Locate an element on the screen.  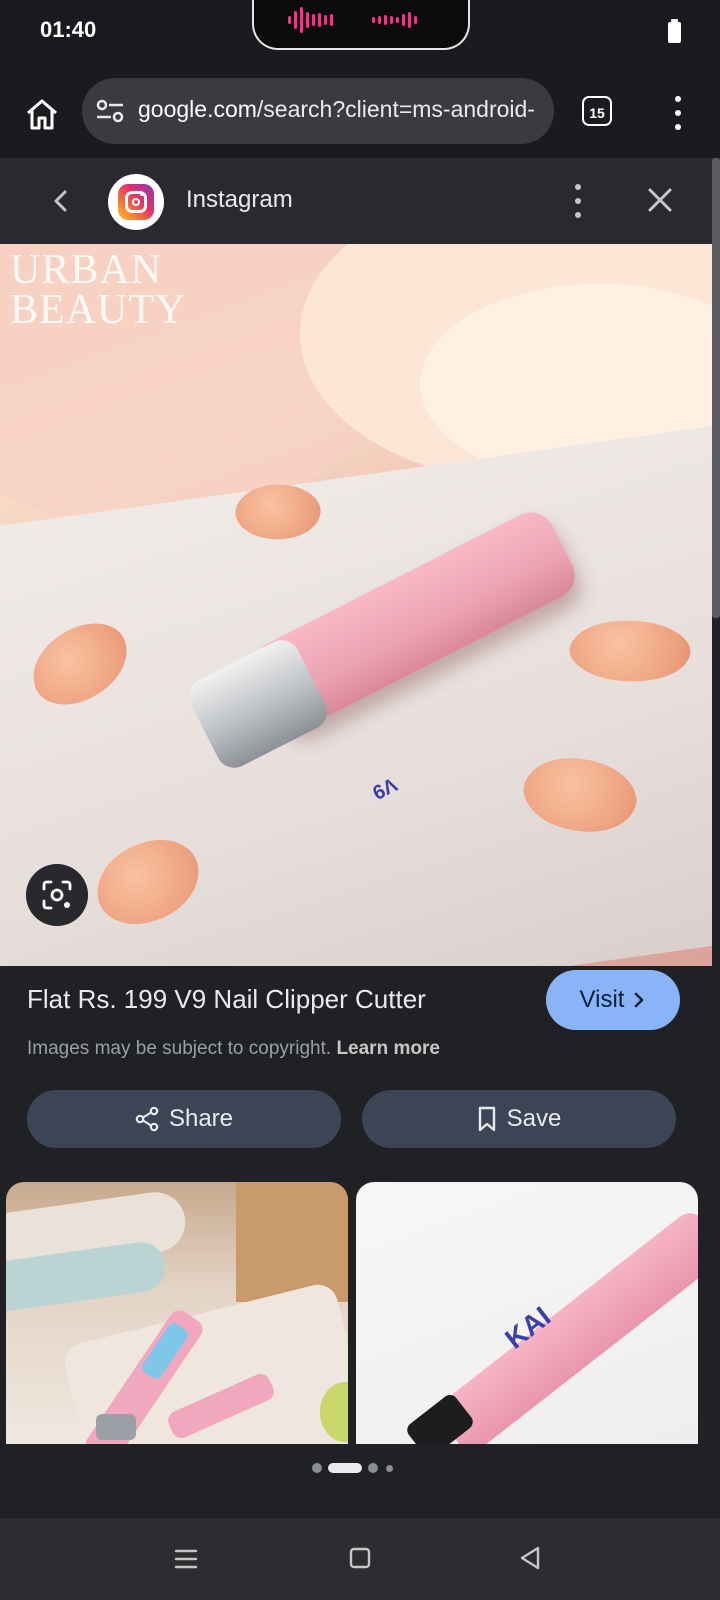
panel-header: Instagram is located at coordinates (360, 201).